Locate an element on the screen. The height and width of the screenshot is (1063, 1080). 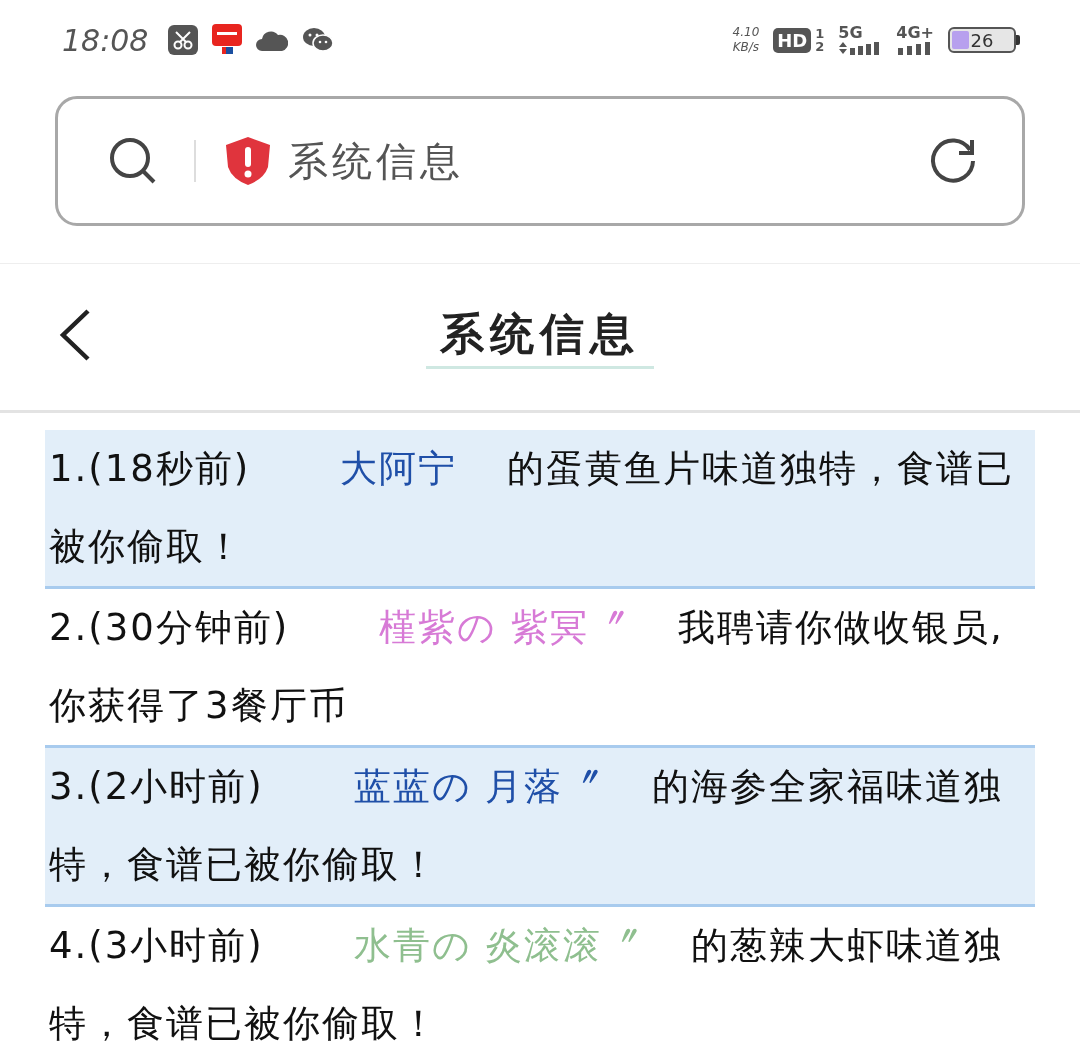
payment-app-icon is located at coordinates (227, 40).